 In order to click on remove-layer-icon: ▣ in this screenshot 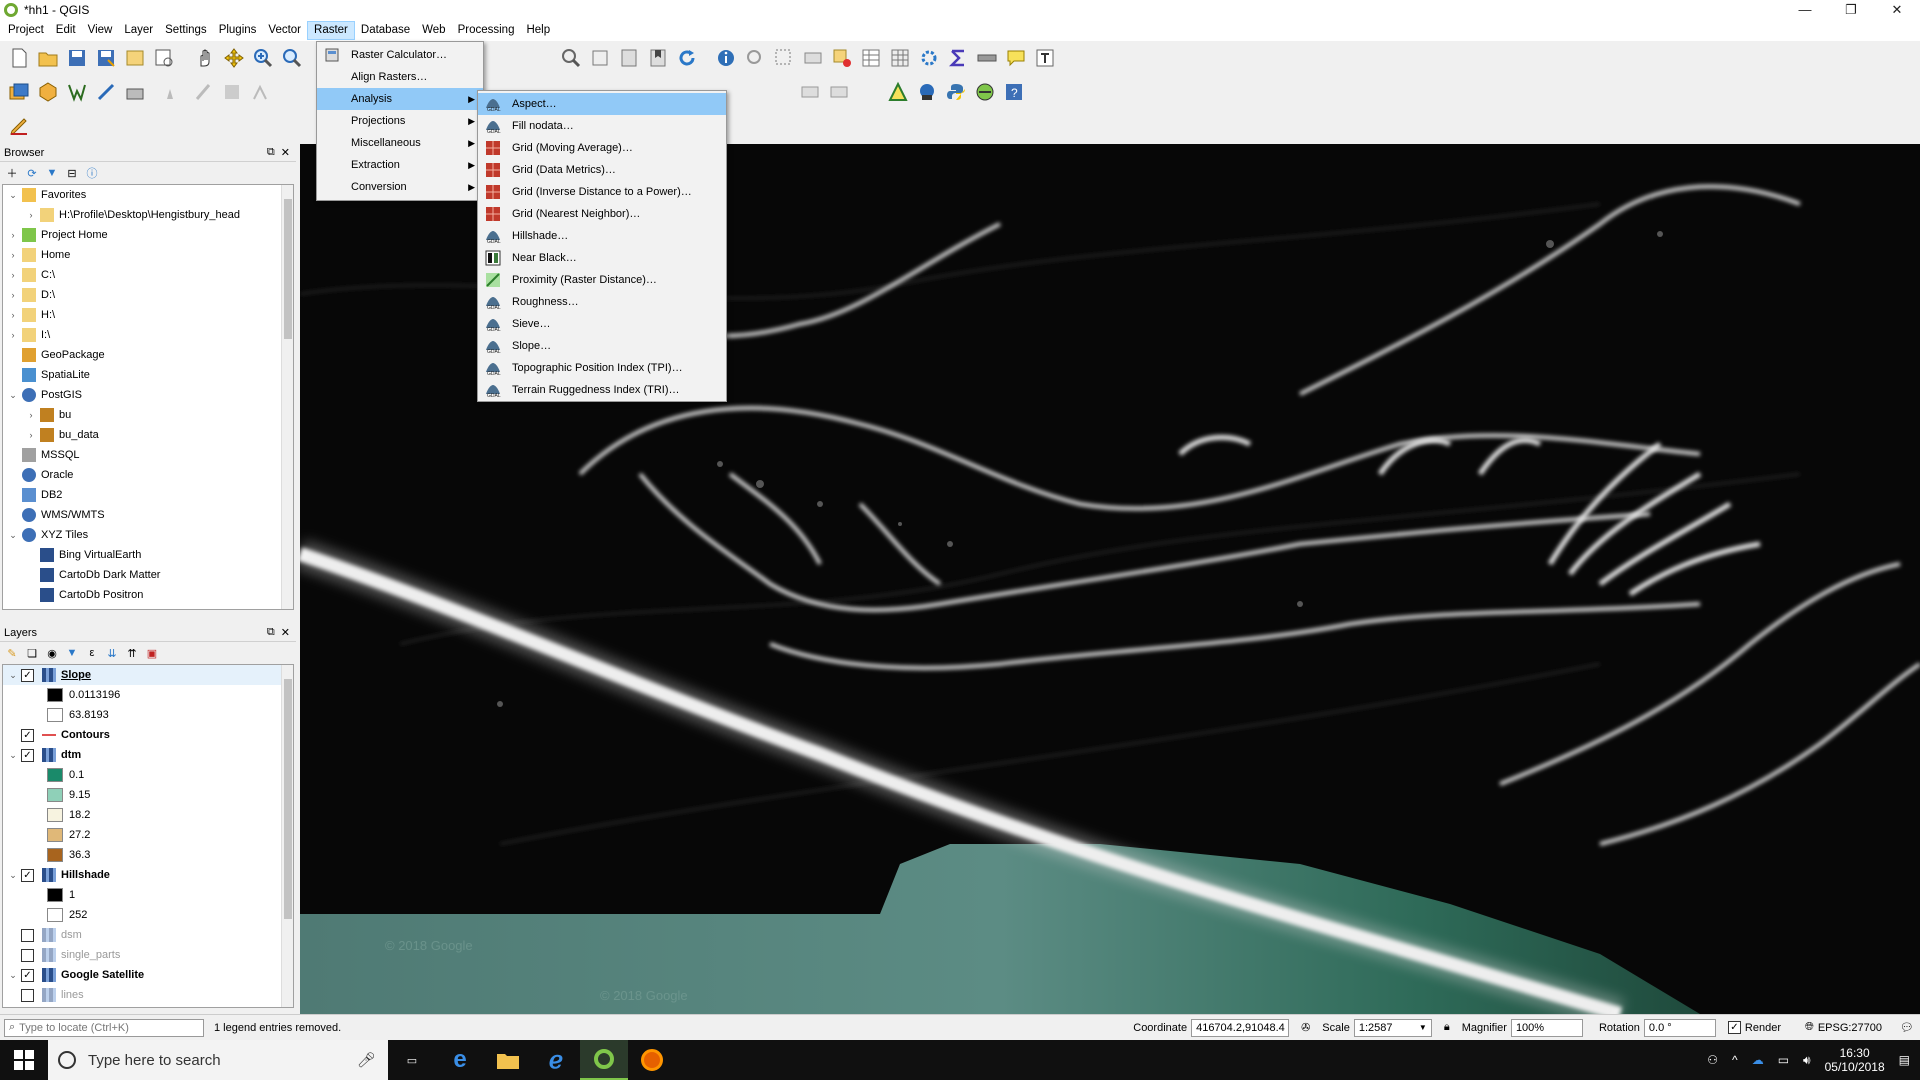, I will do `click(152, 653)`.